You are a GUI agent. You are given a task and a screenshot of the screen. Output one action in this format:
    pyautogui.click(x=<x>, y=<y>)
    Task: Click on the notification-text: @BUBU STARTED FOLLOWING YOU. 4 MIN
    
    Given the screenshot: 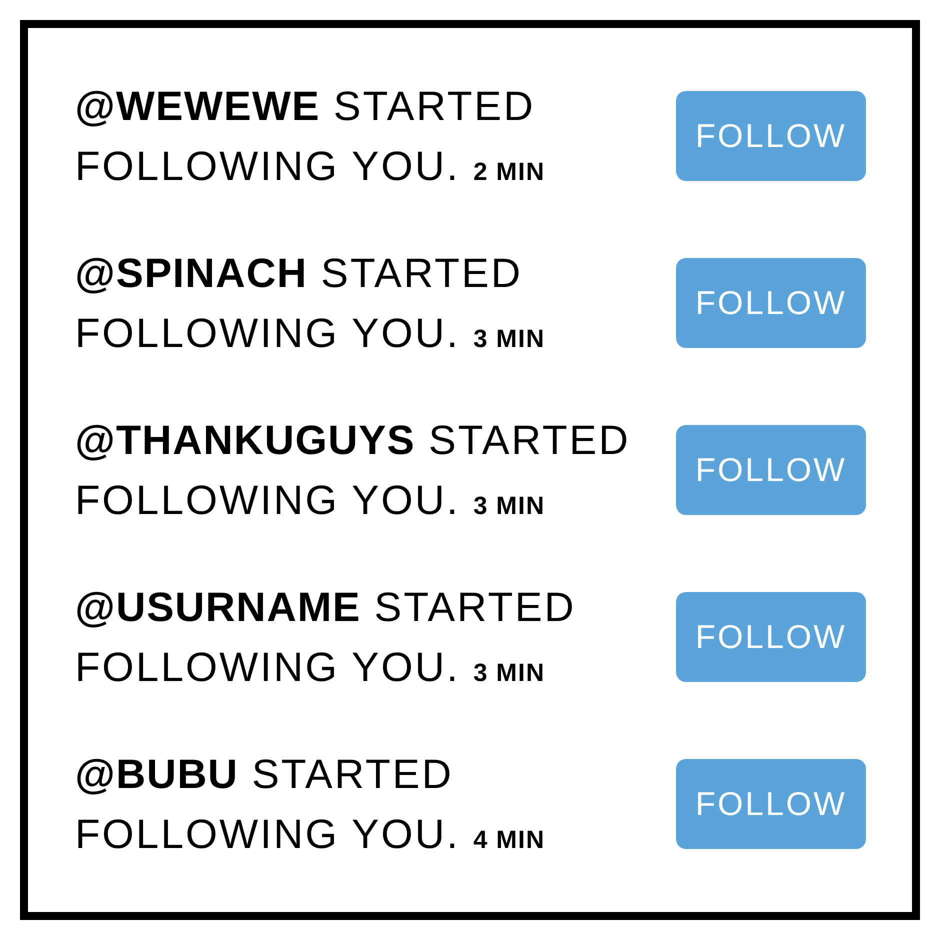 What is the action you would take?
    pyautogui.click(x=310, y=804)
    